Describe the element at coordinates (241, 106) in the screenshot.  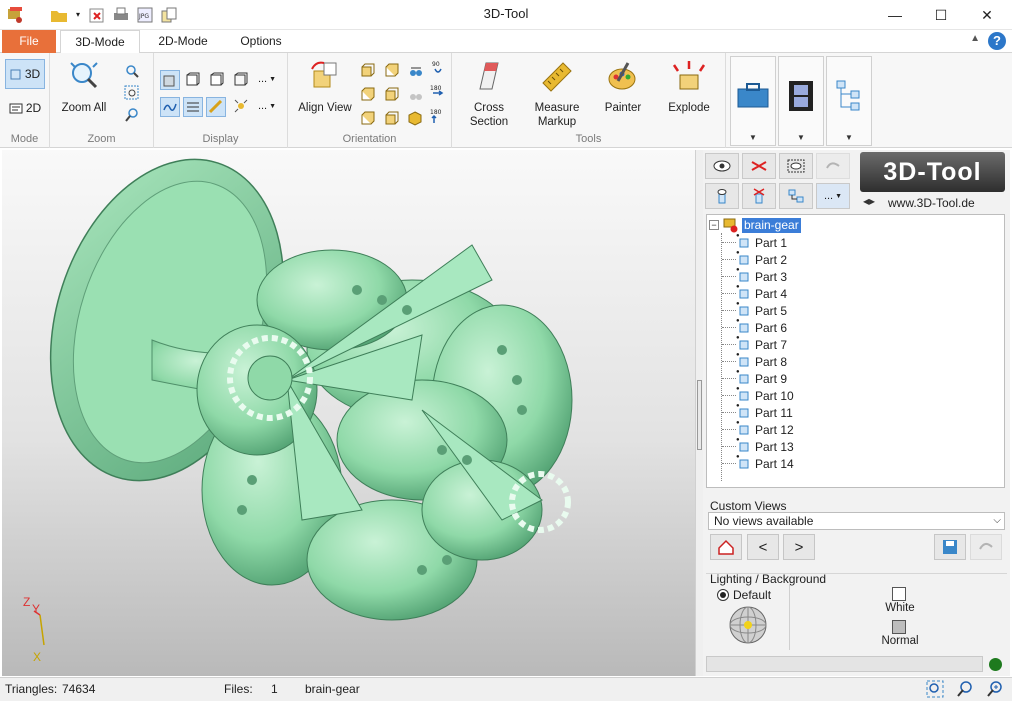
I see `explode-display-icon` at that location.